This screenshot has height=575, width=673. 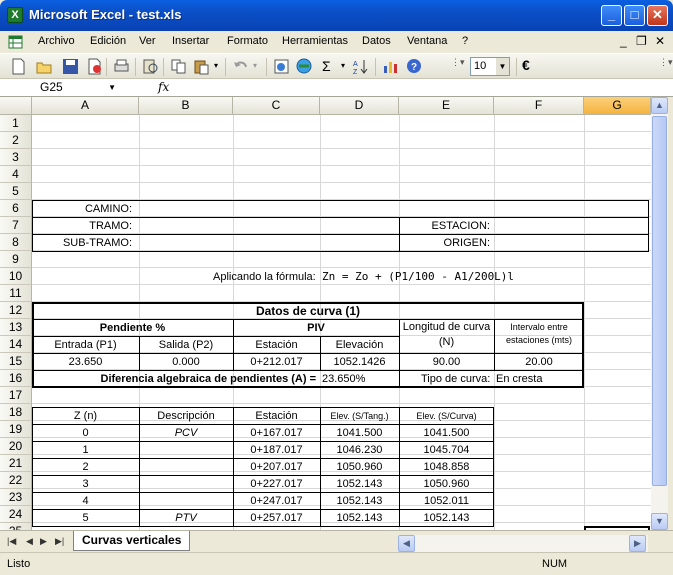 I want to click on vertical-scrollbar: ▲ ▼, so click(x=659, y=313).